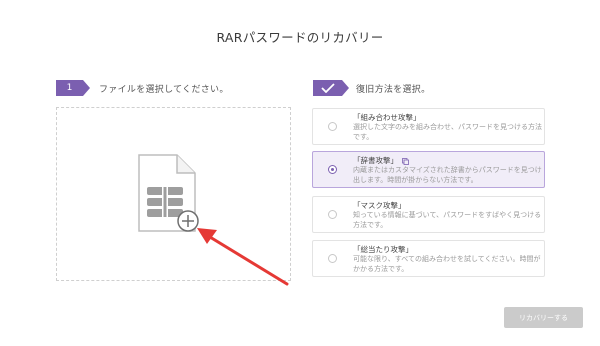 Image resolution: width=600 pixels, height=346 pixels. Describe the element at coordinates (447, 132) in the screenshot. I see `method-description: 選択した文字のみを組み合わせ、パスワードを見つける方法です。` at that location.